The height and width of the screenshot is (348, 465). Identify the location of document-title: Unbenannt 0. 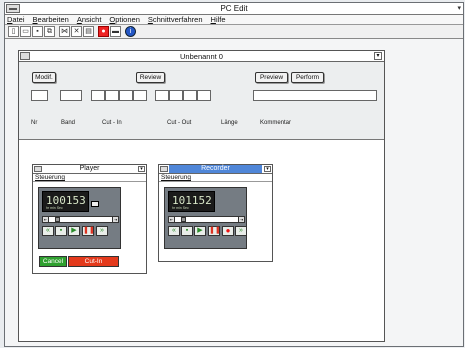
(201, 56).